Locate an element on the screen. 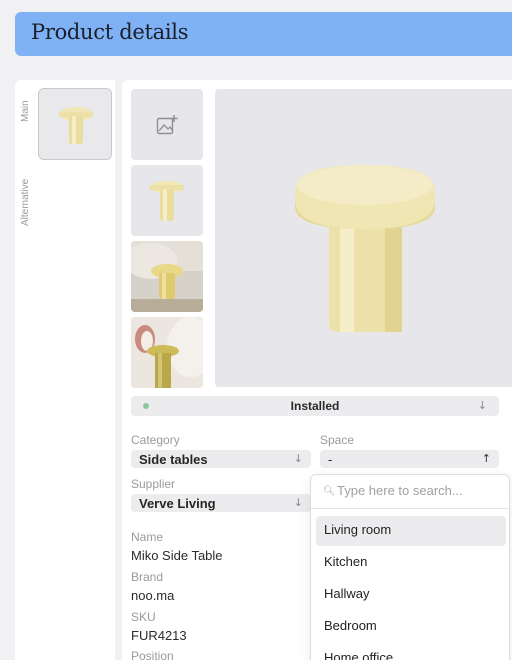 The image size is (512, 660). brand-label: Brand is located at coordinates (147, 577).